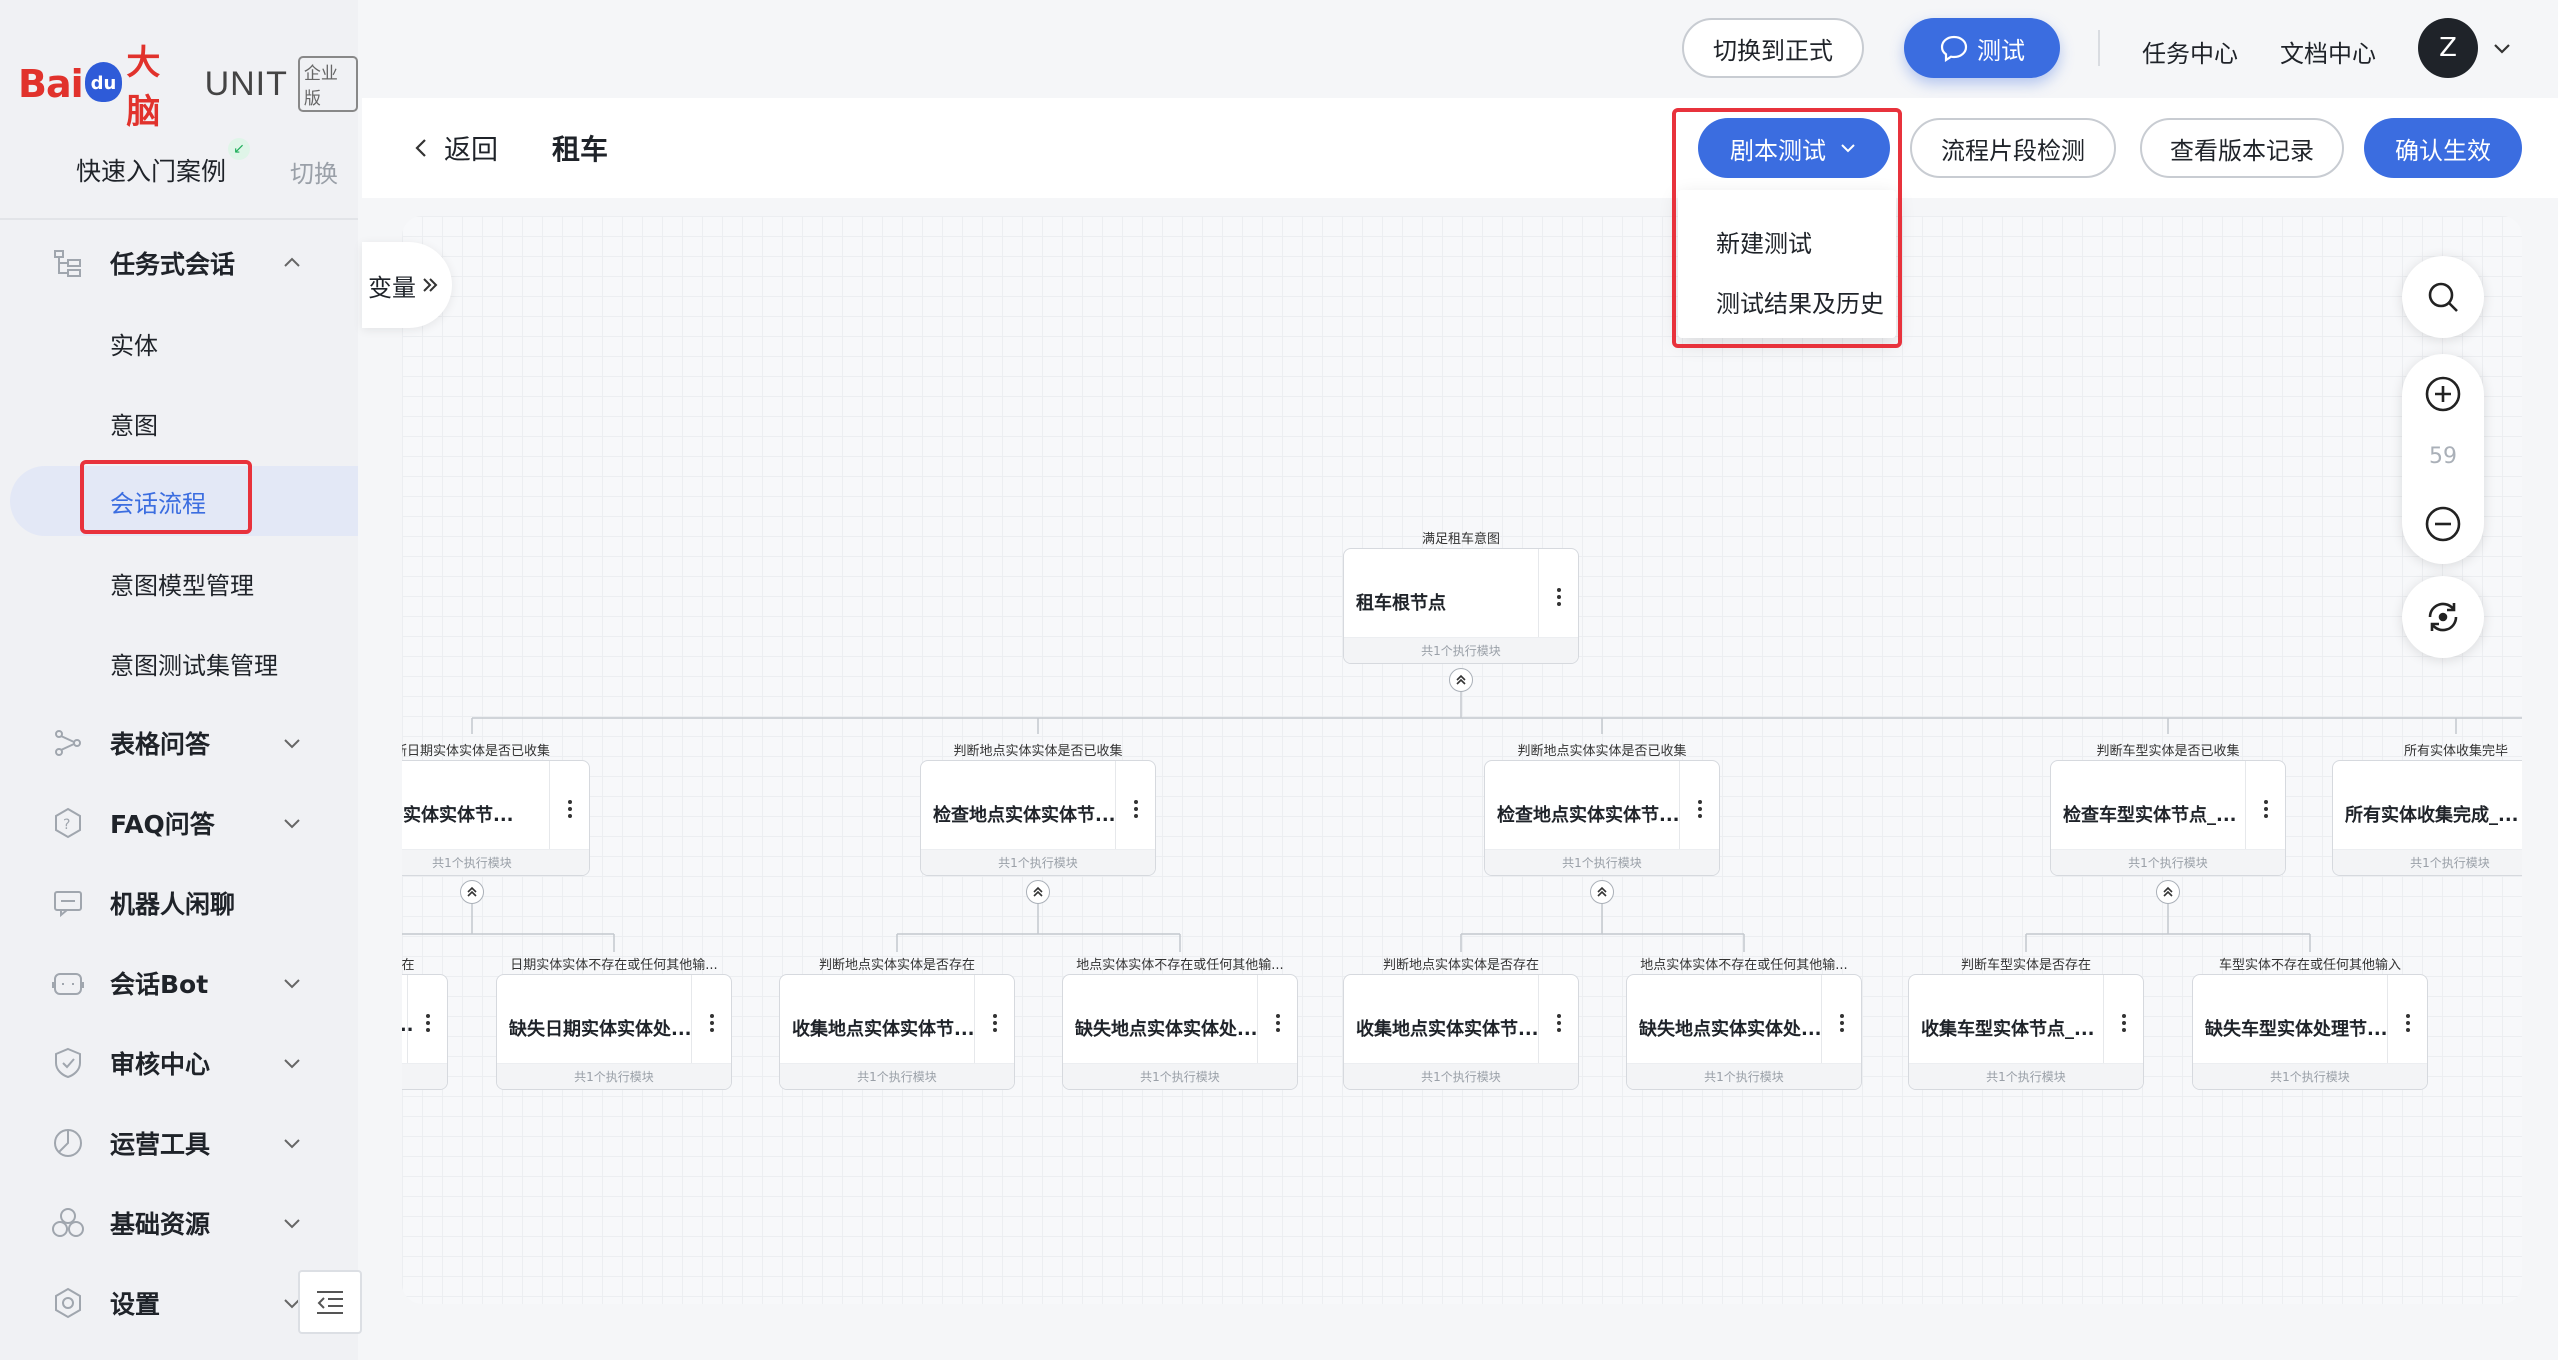 This screenshot has height=1360, width=2558. I want to click on test-button-label: 测试, so click(2001, 50).